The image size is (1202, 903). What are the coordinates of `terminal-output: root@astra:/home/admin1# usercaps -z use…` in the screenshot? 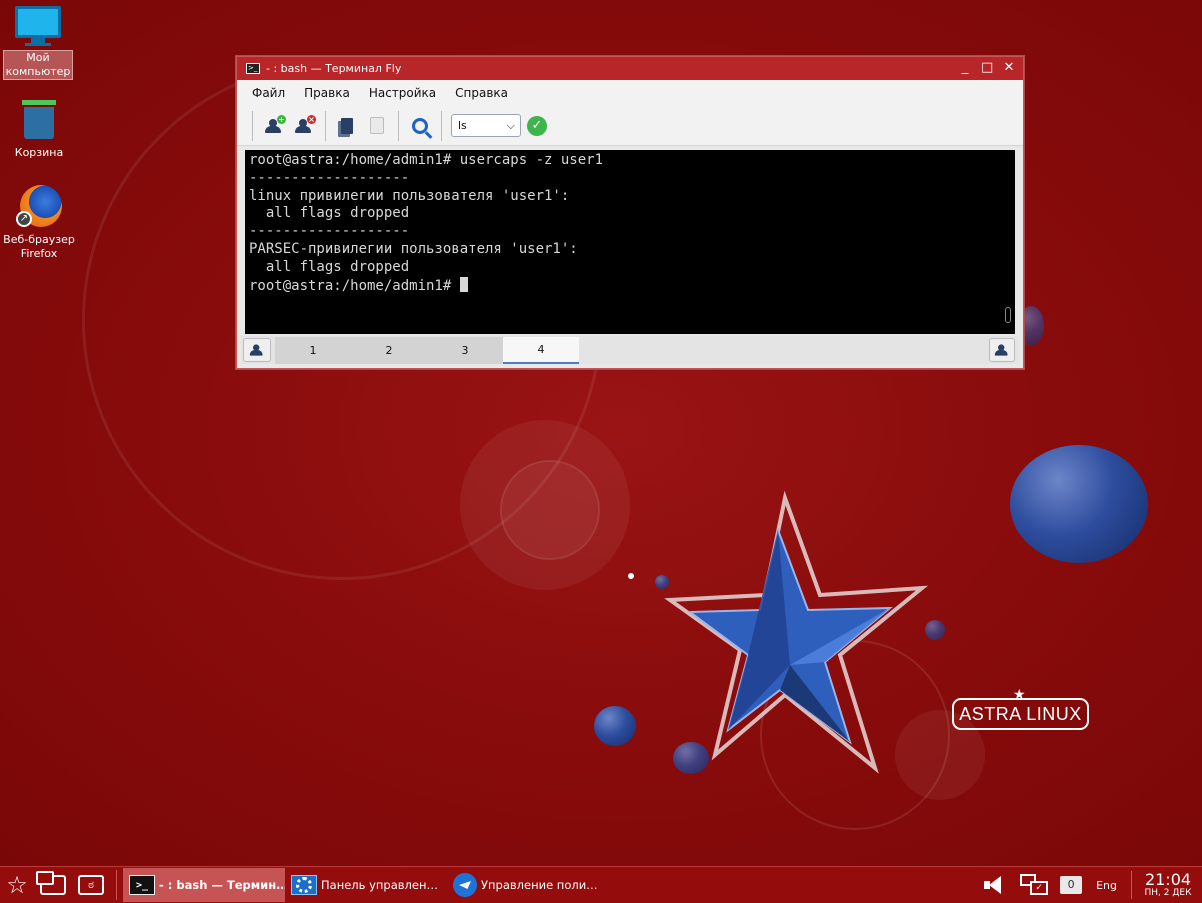 It's located at (630, 242).